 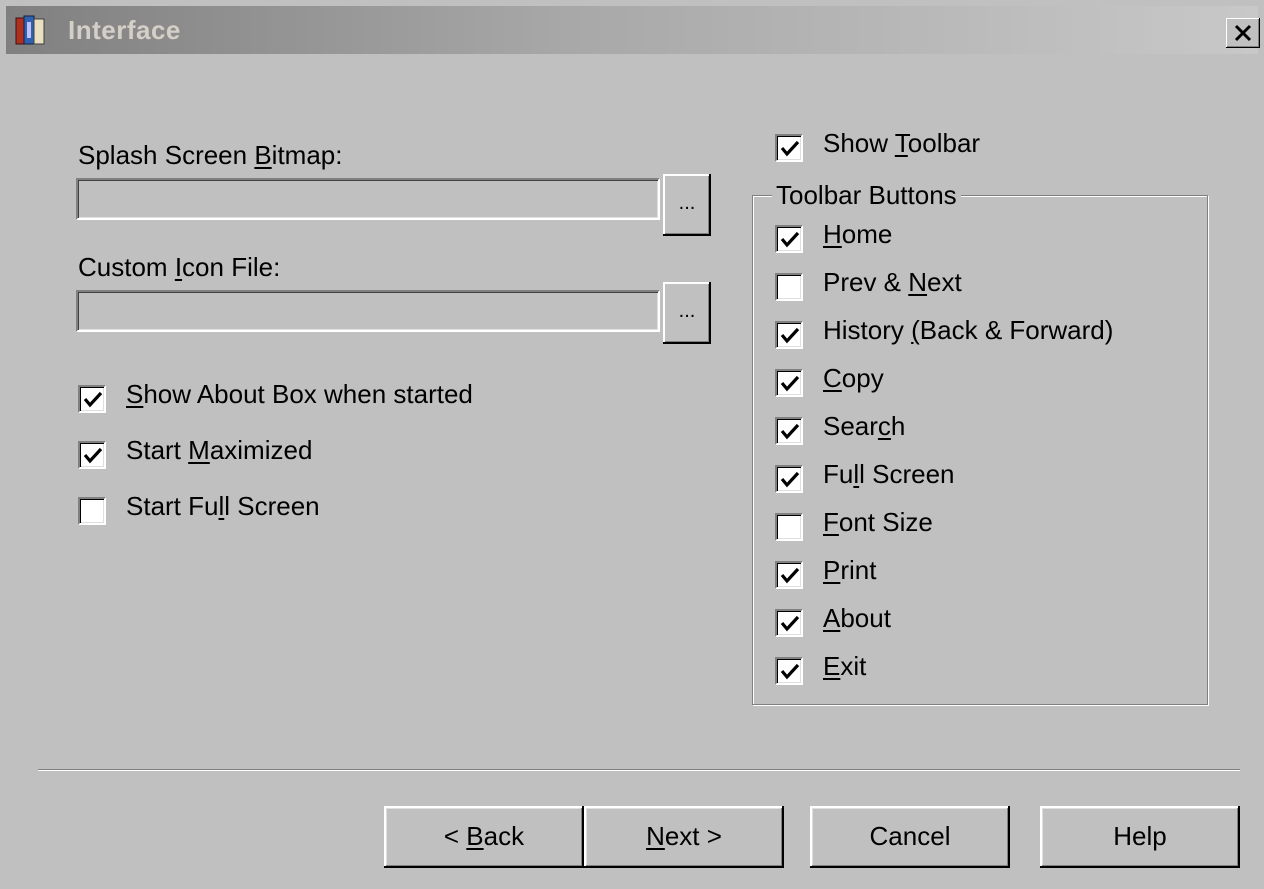 I want to click on toolbar-home-checkbox, so click(x=789, y=239).